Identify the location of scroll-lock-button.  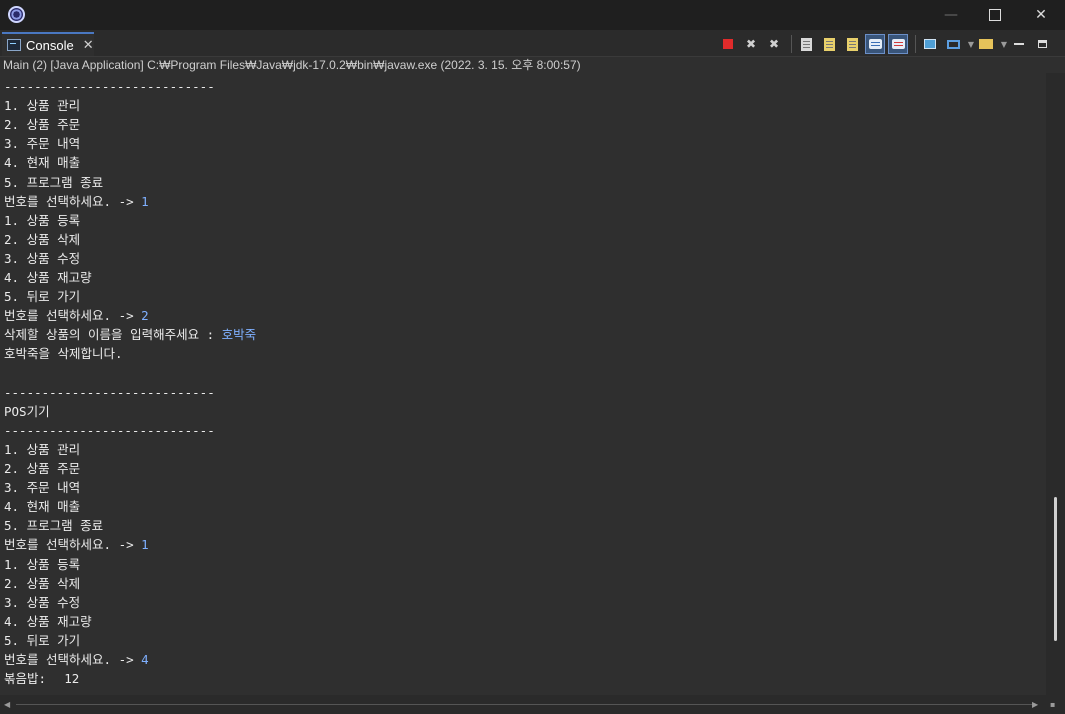
(806, 44).